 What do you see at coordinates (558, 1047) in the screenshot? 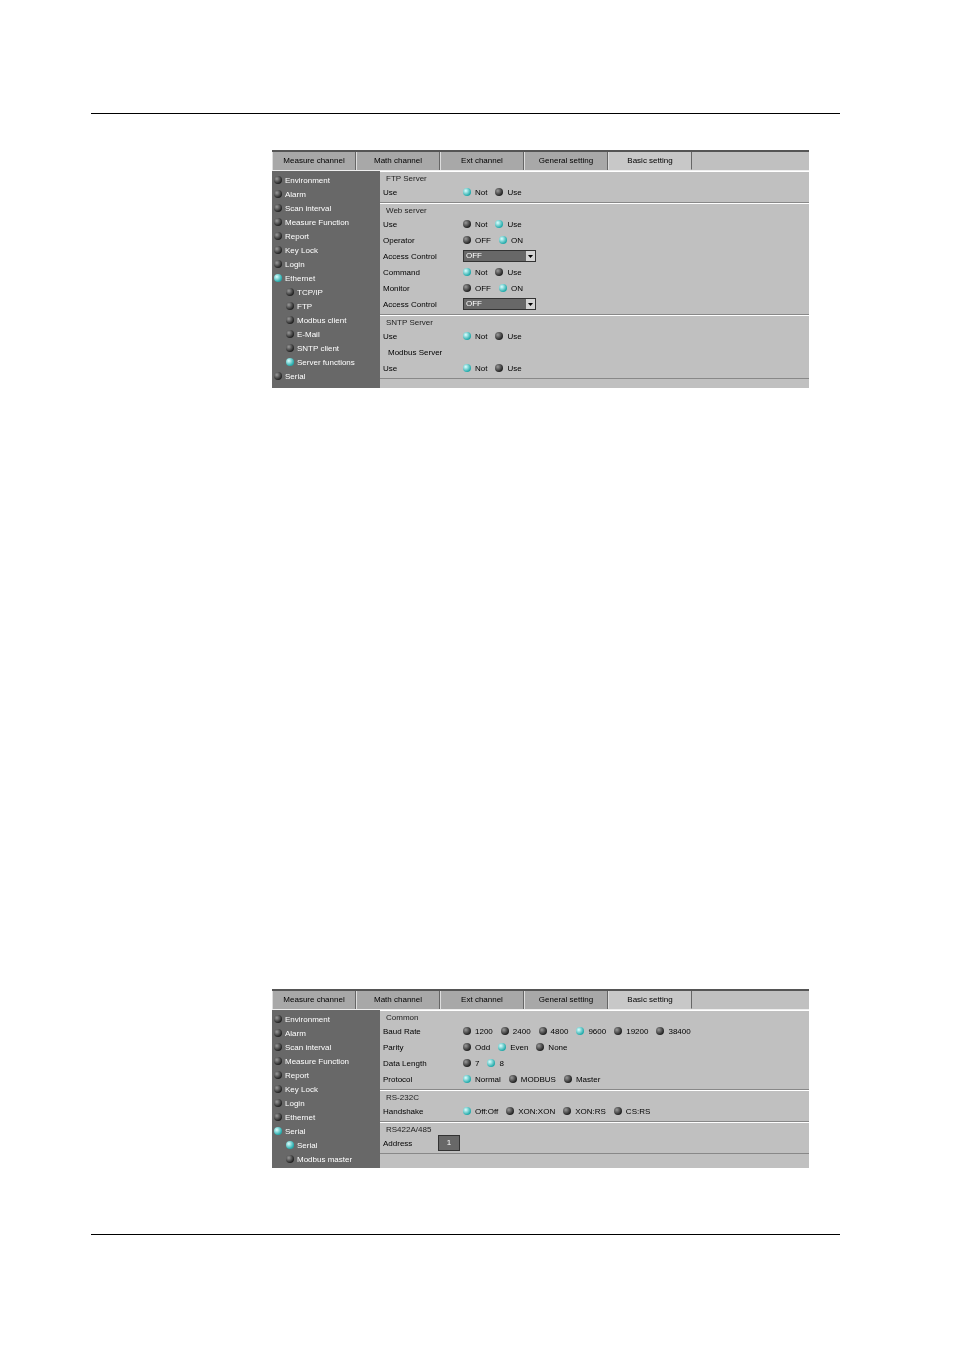
I see `radio-label: None` at bounding box center [558, 1047].